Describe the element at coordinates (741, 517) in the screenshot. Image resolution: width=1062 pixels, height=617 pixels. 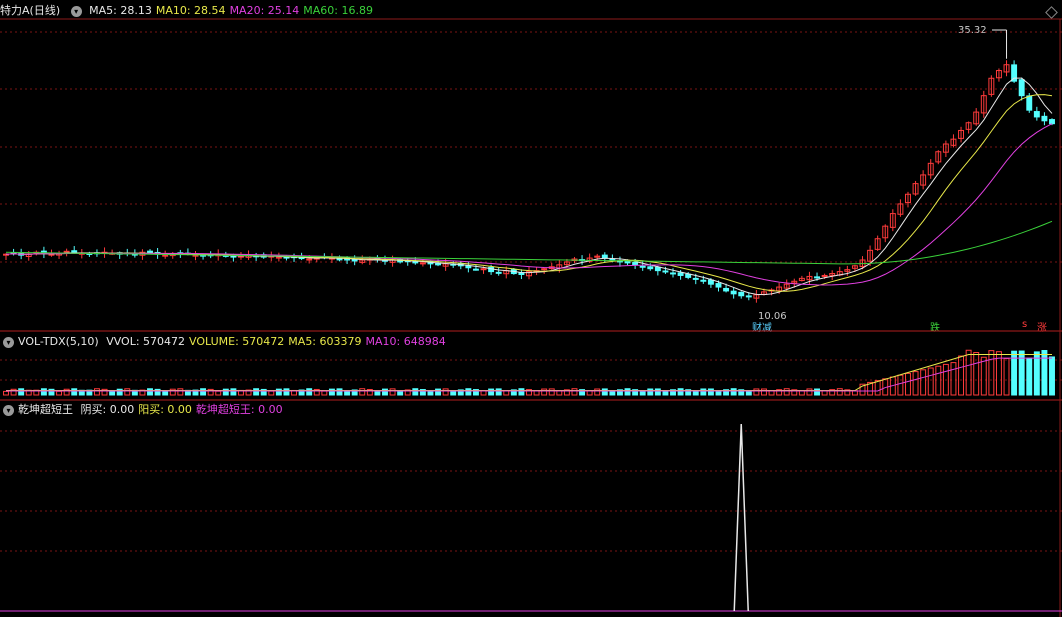
I see `signal-spike` at that location.